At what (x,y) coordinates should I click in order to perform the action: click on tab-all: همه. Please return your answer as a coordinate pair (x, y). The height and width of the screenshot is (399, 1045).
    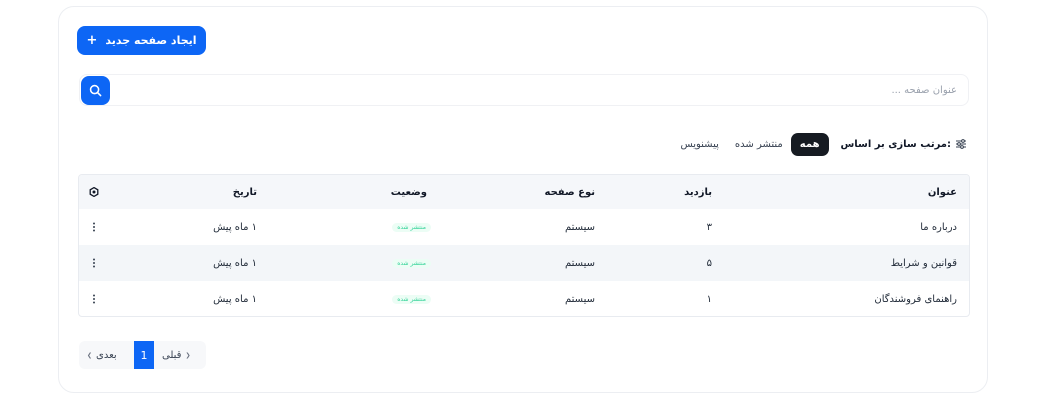
    Looking at the image, I should click on (809, 144).